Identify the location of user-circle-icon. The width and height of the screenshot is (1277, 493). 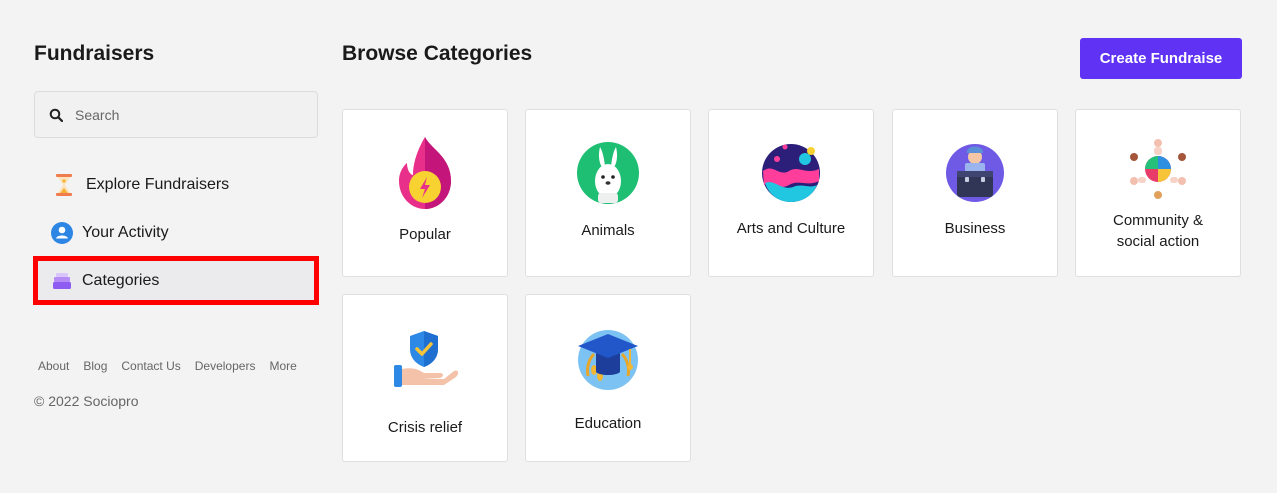
(62, 233).